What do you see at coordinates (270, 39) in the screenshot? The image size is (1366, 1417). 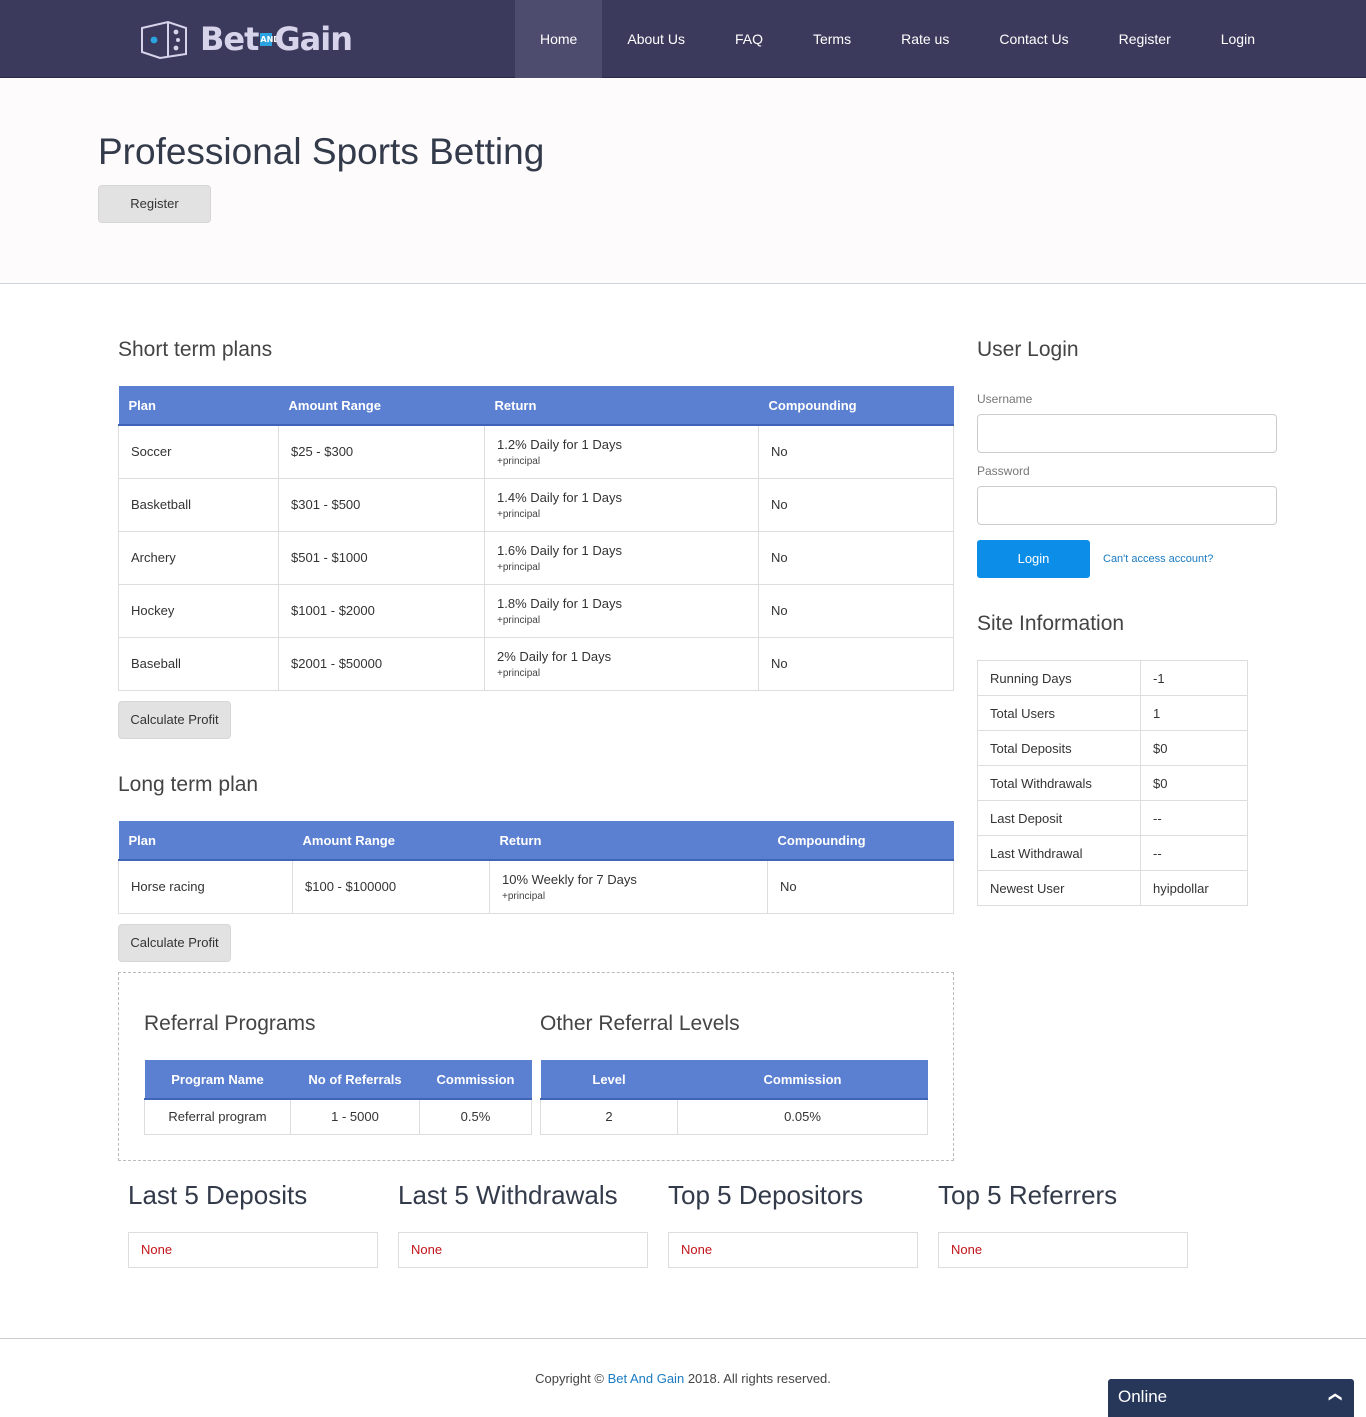 I see `logo-word-and: AND` at bounding box center [270, 39].